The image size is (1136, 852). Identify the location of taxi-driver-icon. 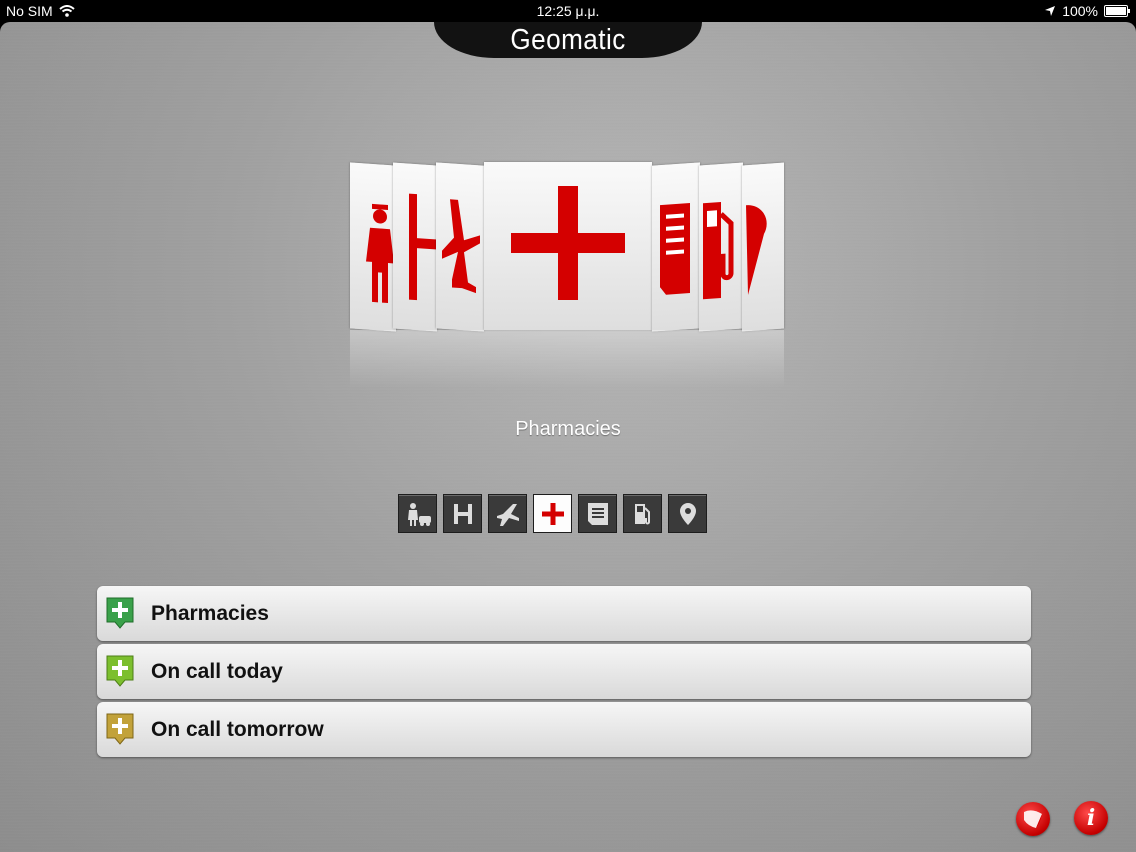
(380, 253).